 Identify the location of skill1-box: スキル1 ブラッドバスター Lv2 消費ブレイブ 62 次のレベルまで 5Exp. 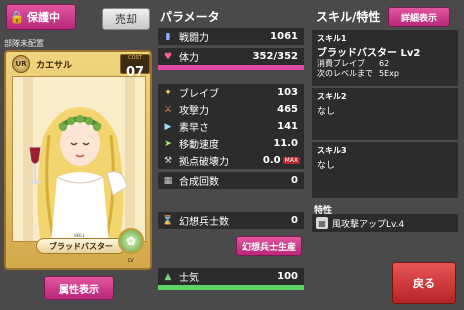
(385, 58).